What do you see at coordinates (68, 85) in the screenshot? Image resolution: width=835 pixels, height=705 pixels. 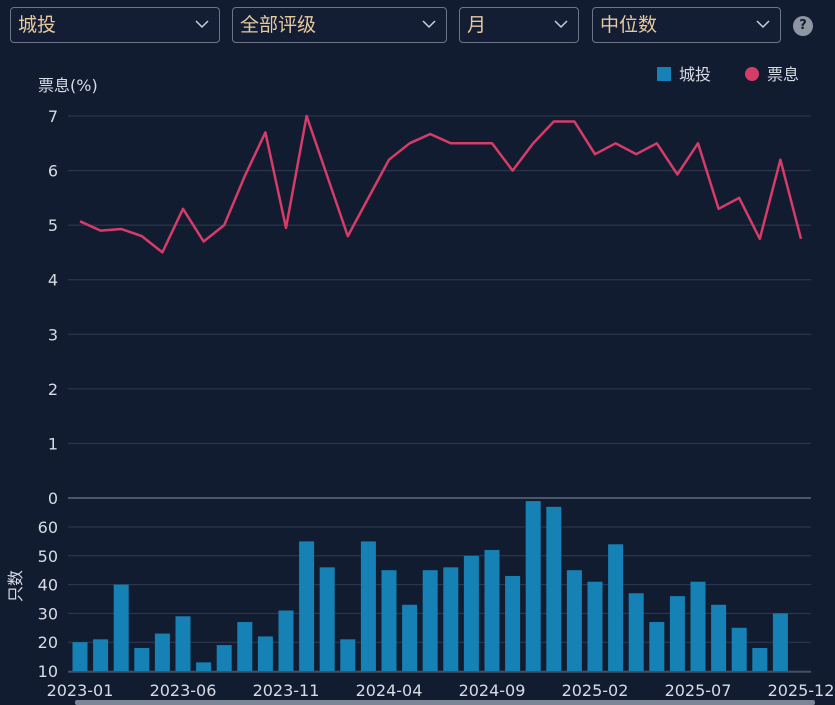 I see `coupon-axis-title: 票息(%)` at bounding box center [68, 85].